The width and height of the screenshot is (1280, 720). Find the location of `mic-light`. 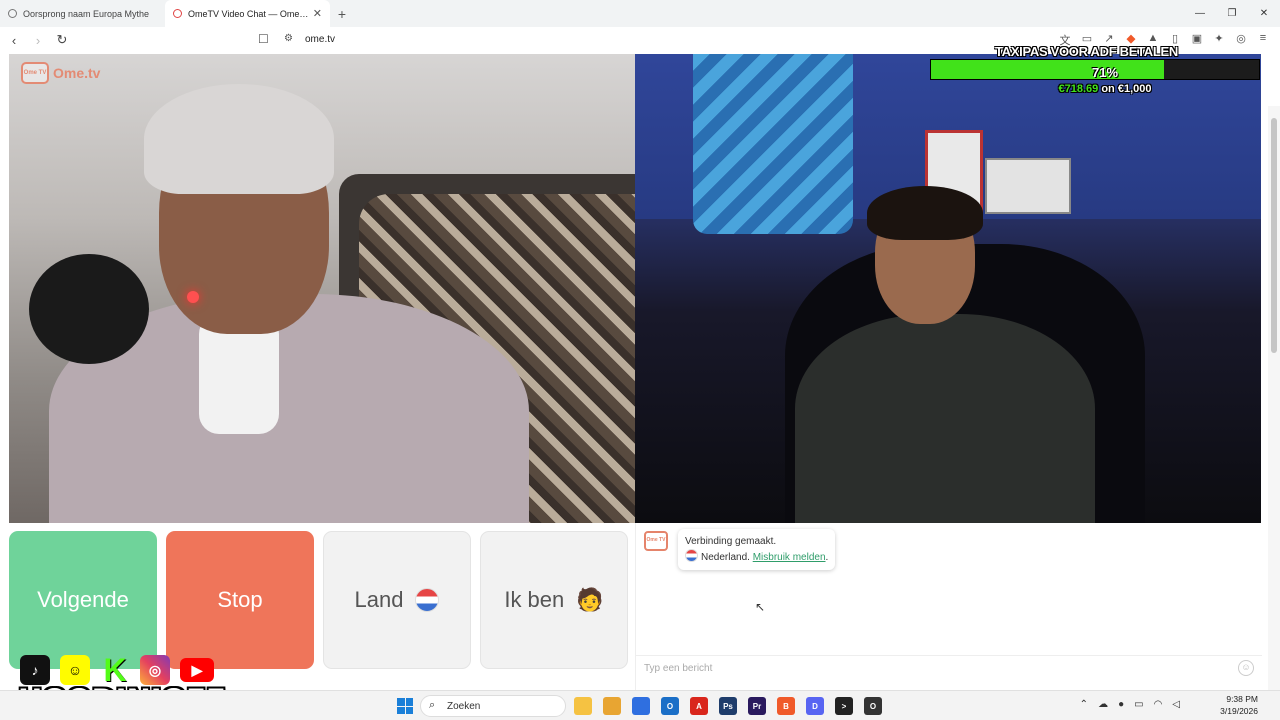

mic-light is located at coordinates (193, 297).